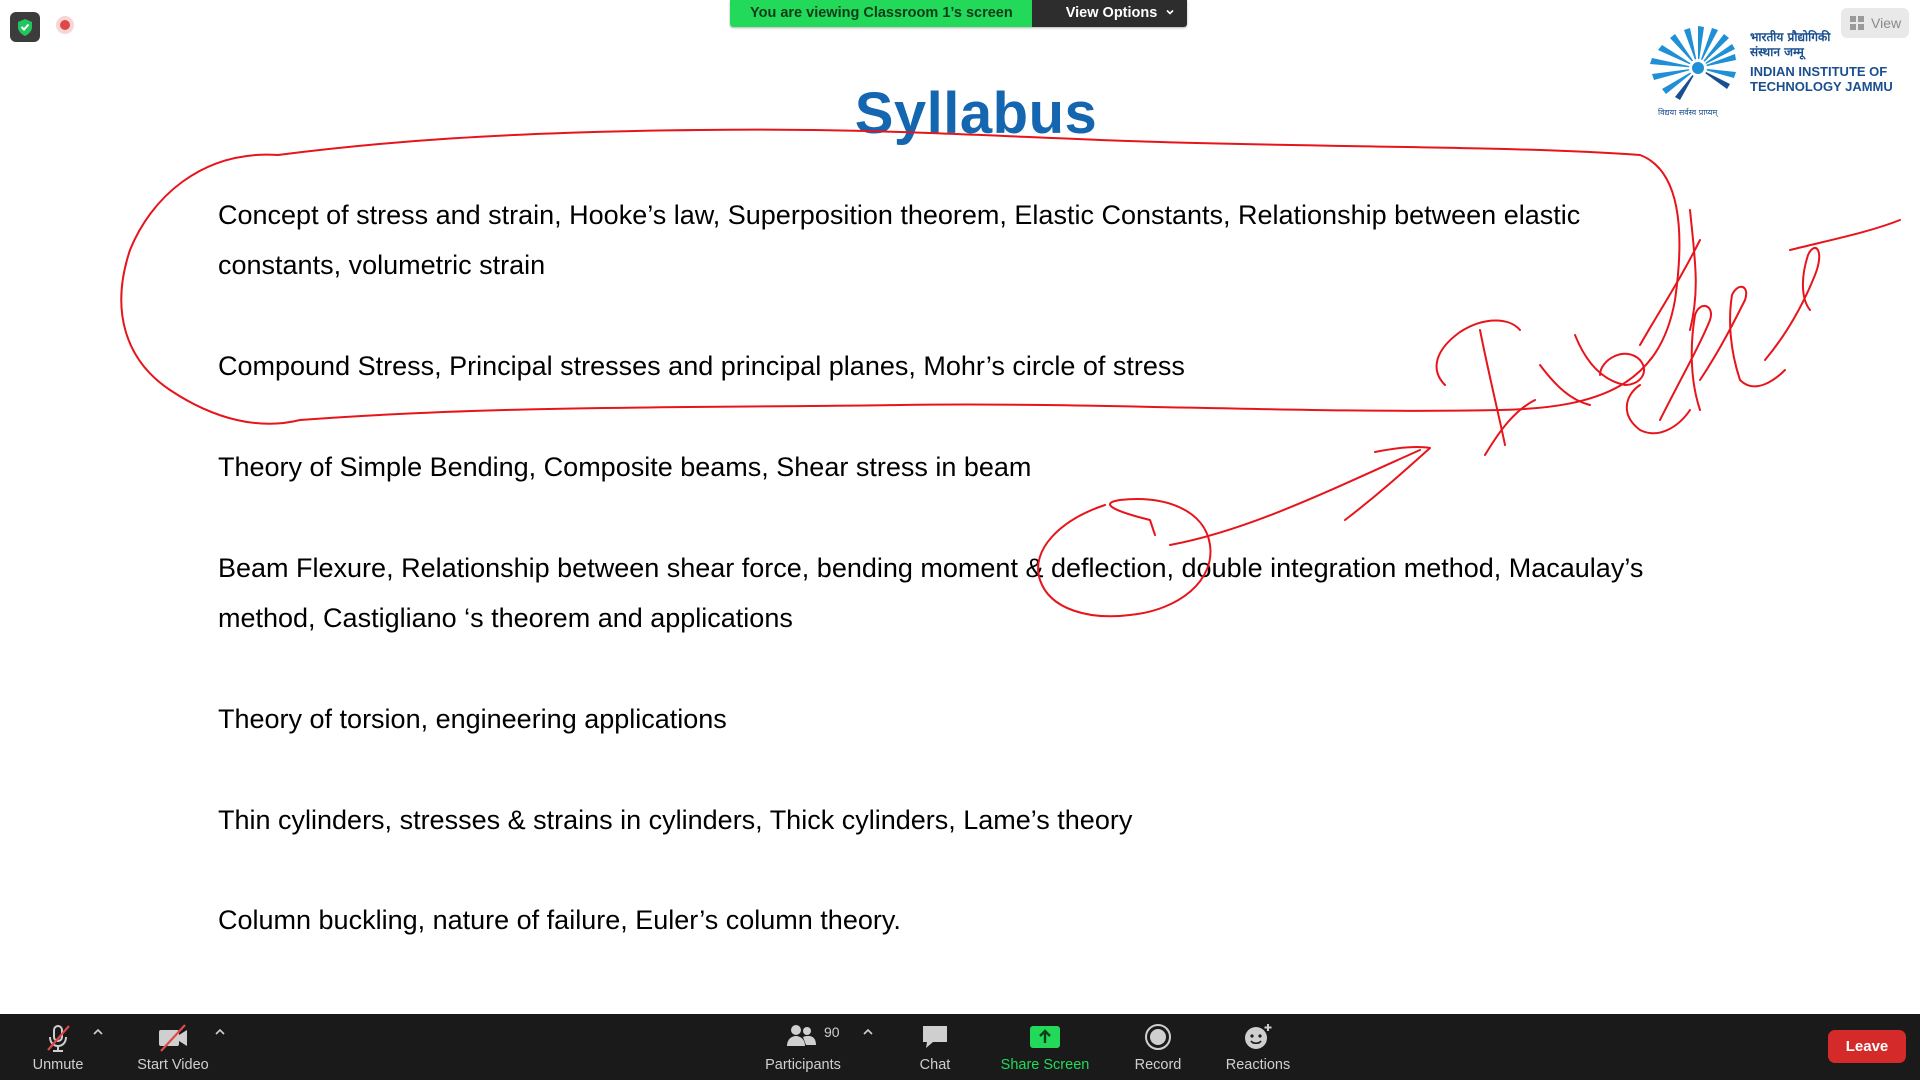  Describe the element at coordinates (881, 13) in the screenshot. I see `viewing-screen-text: You are viewing Classroom 1’s screen` at that location.